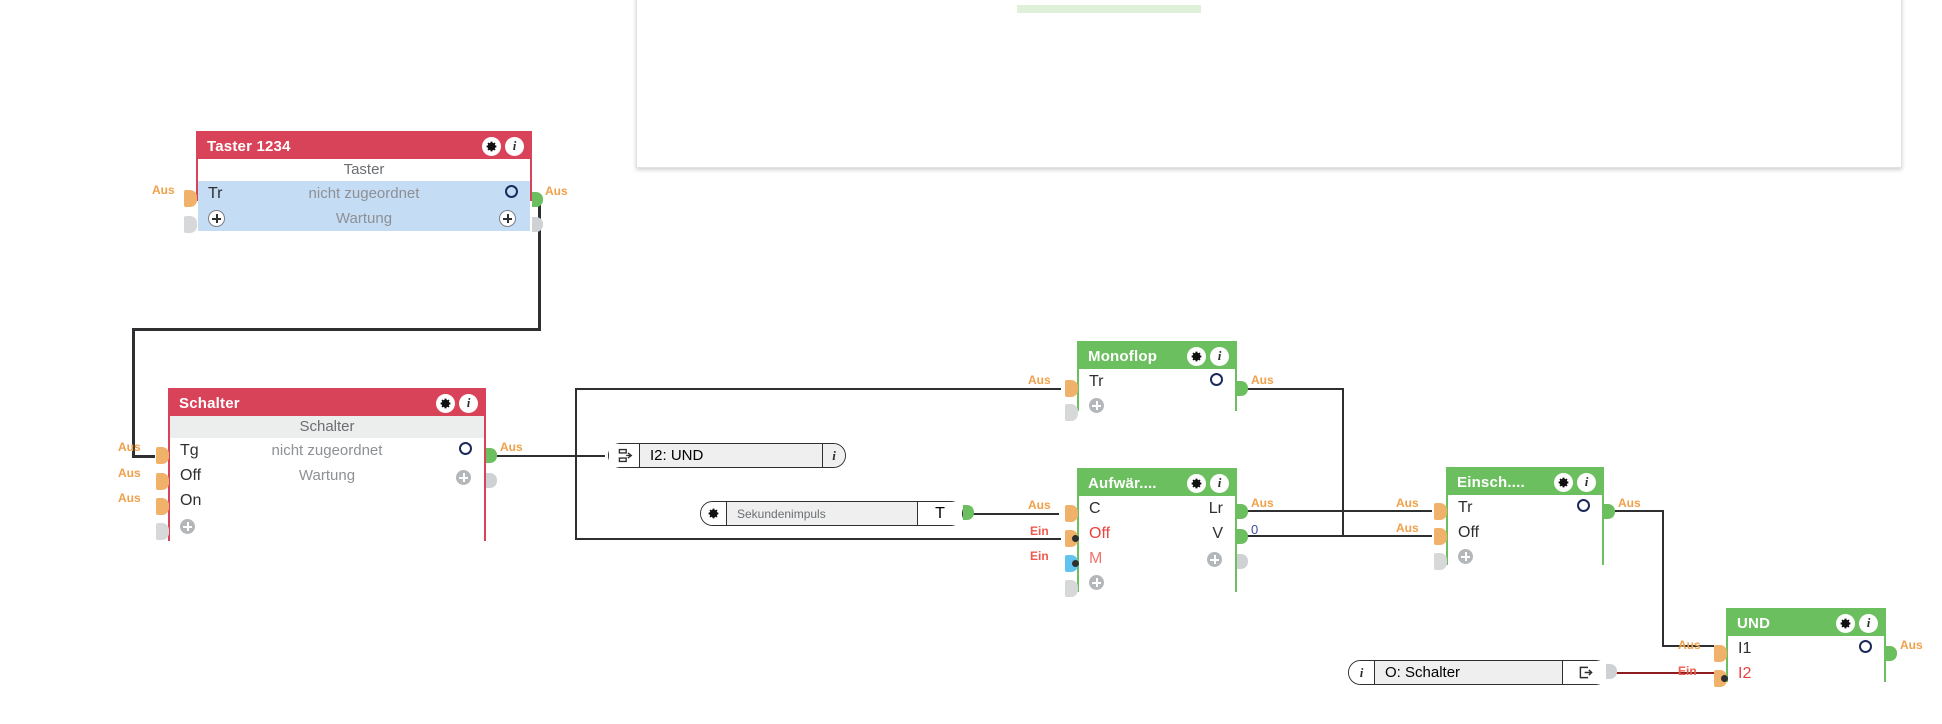 The width and height of the screenshot is (1942, 724). Describe the element at coordinates (327, 450) in the screenshot. I see `port-row: Tg nicht zugeordnet` at that location.